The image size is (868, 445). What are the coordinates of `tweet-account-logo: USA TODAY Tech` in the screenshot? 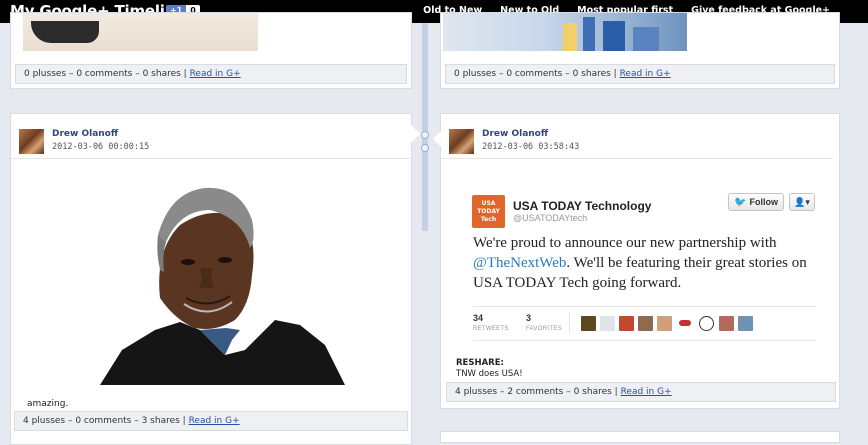 It's located at (488, 211).